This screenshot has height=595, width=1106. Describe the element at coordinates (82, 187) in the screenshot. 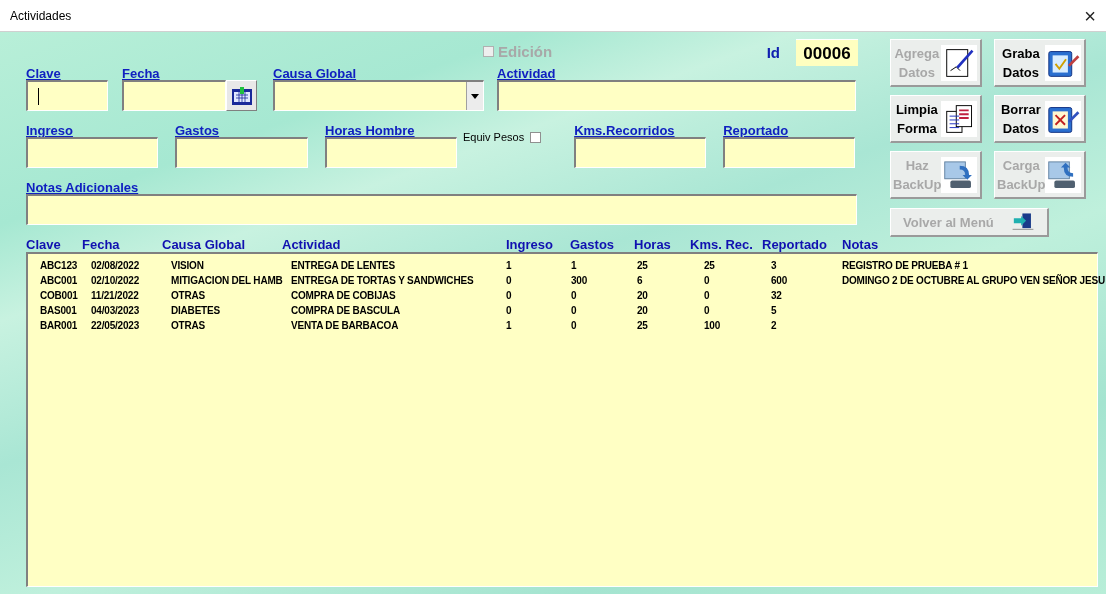

I see `field-label: Notas Adicionales` at that location.